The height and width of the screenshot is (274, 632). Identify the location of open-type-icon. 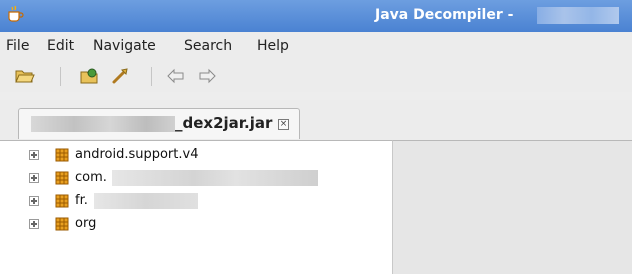
(90, 76).